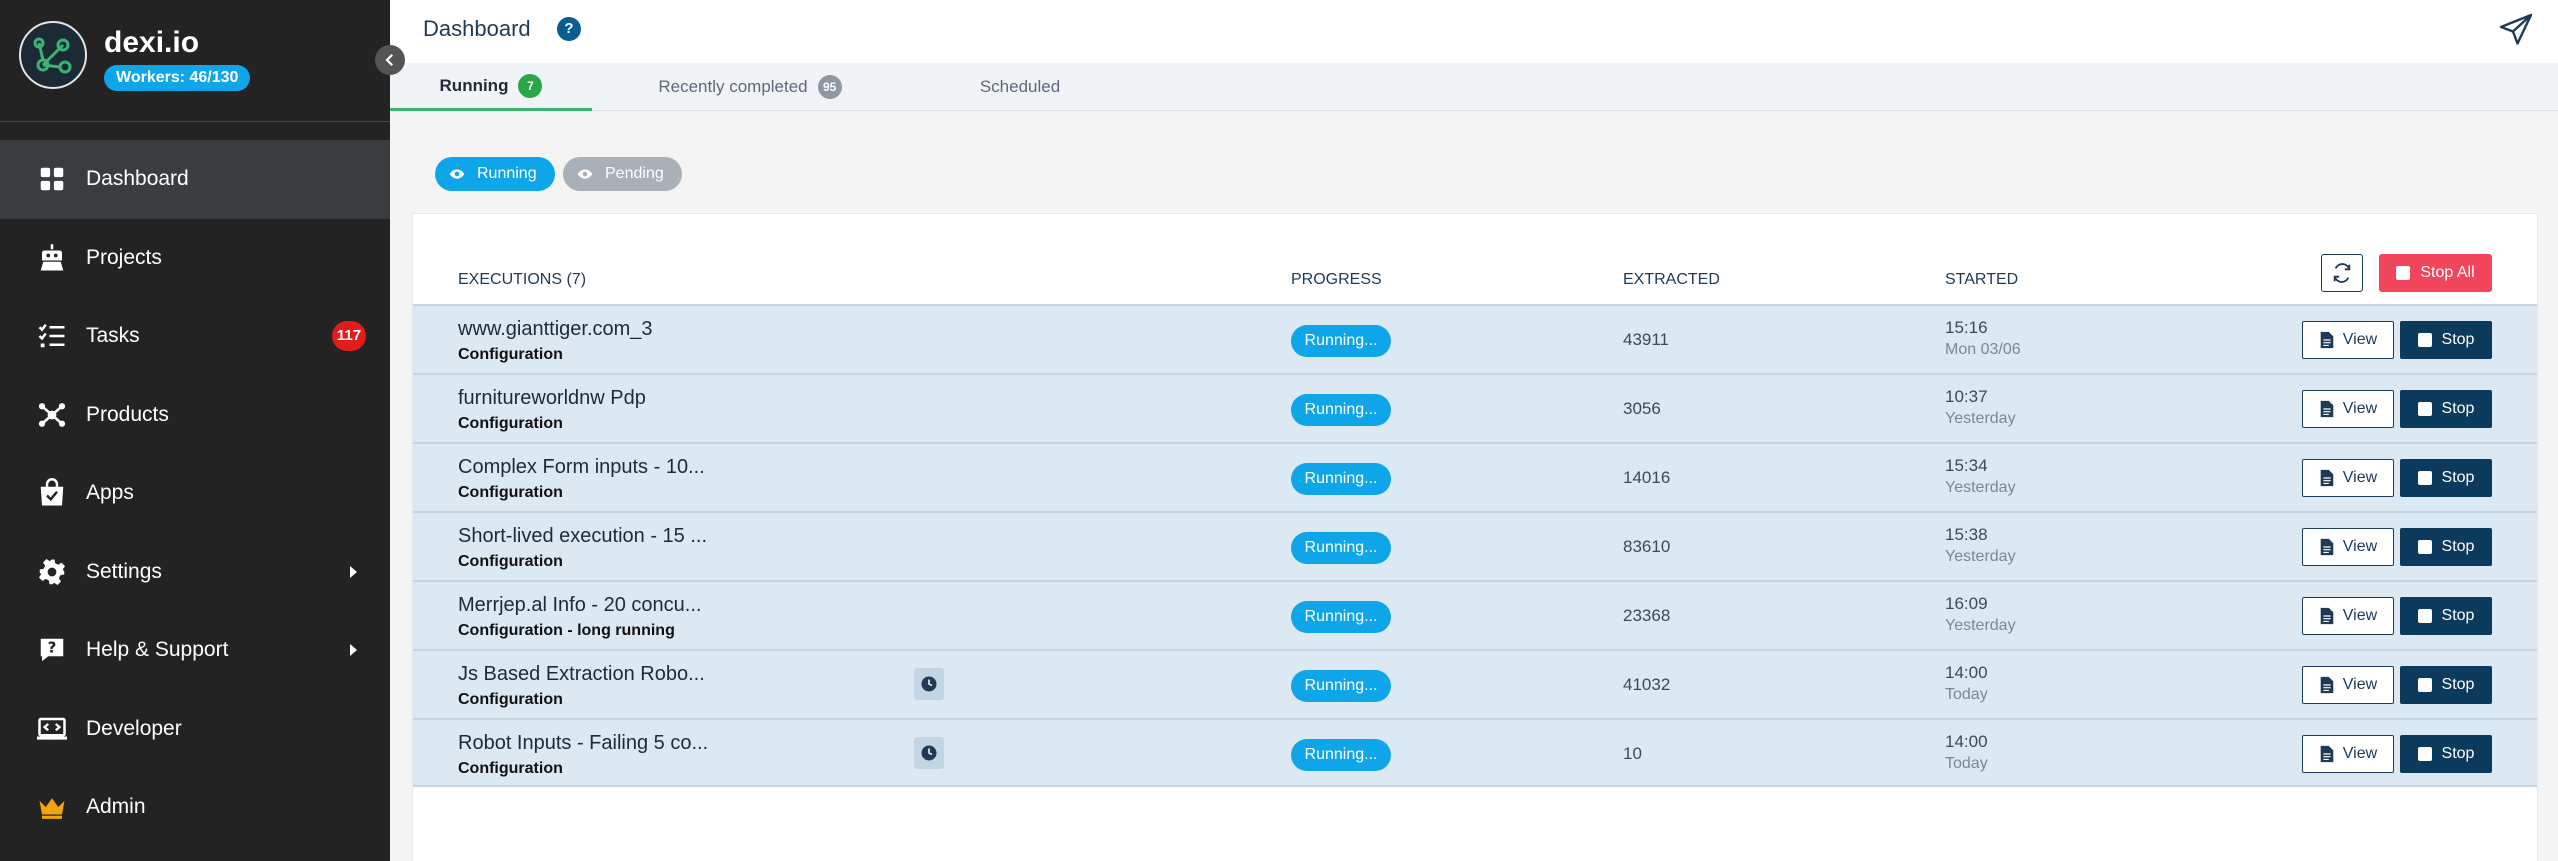 The height and width of the screenshot is (861, 2558). I want to click on sidebar-item-help-support: ? Help & Support, so click(195, 650).